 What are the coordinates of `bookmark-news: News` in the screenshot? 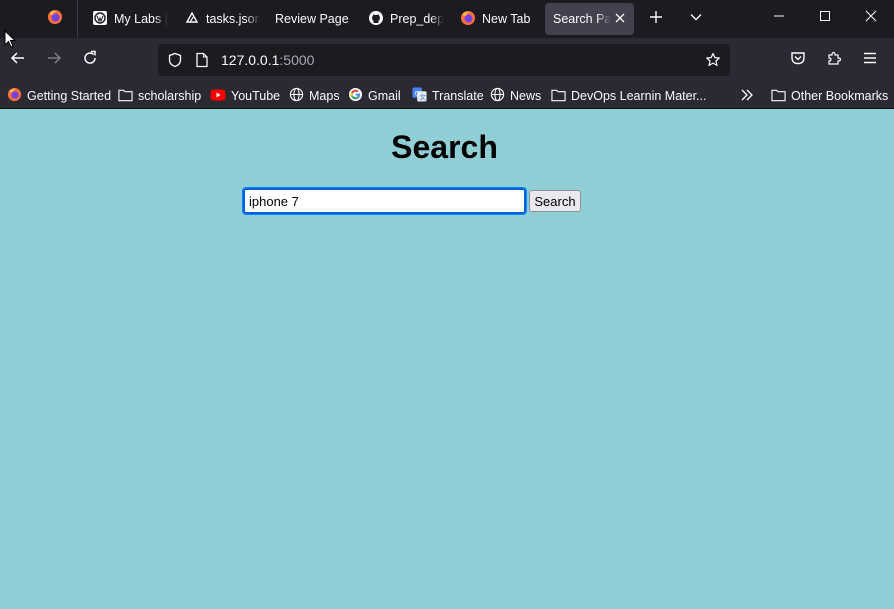 It's located at (515, 96).